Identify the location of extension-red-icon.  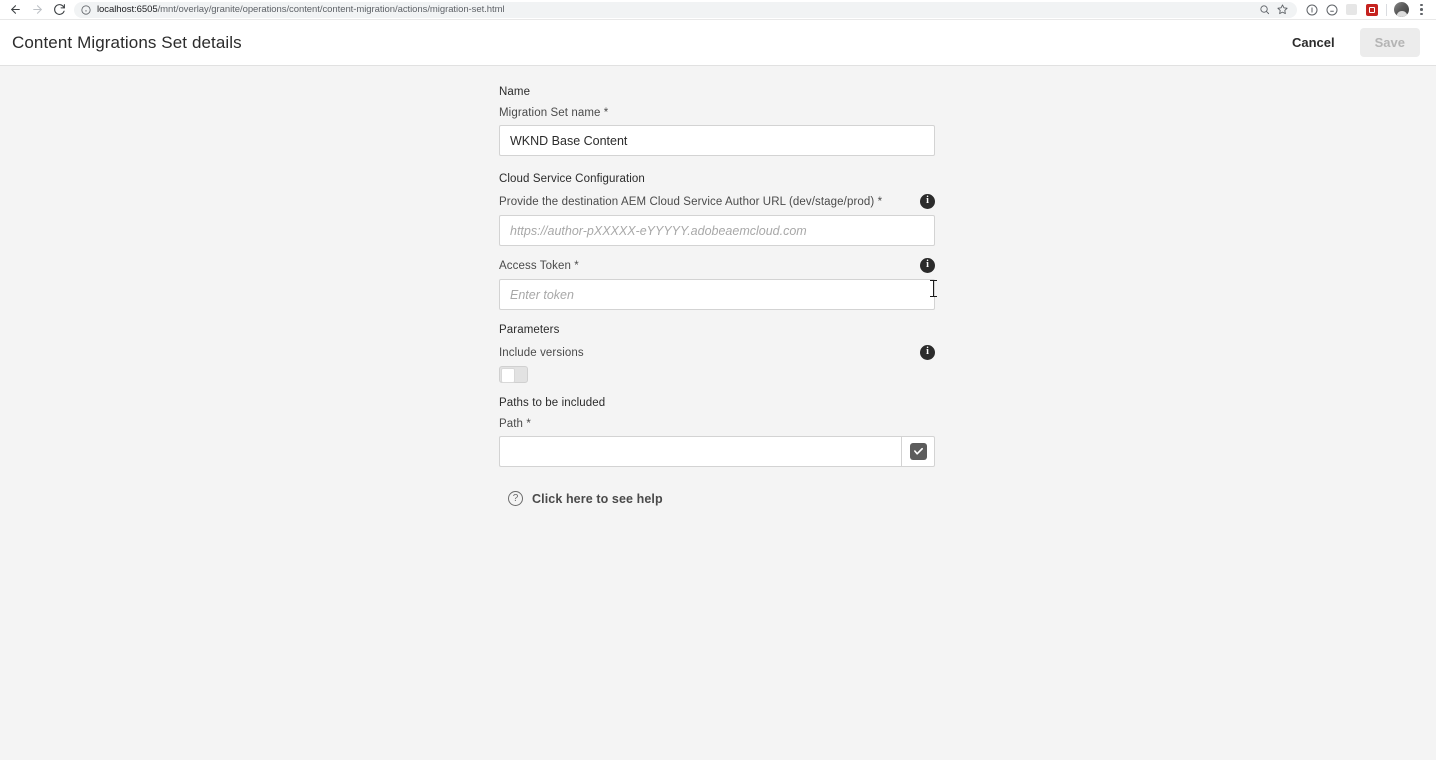
(1371, 9).